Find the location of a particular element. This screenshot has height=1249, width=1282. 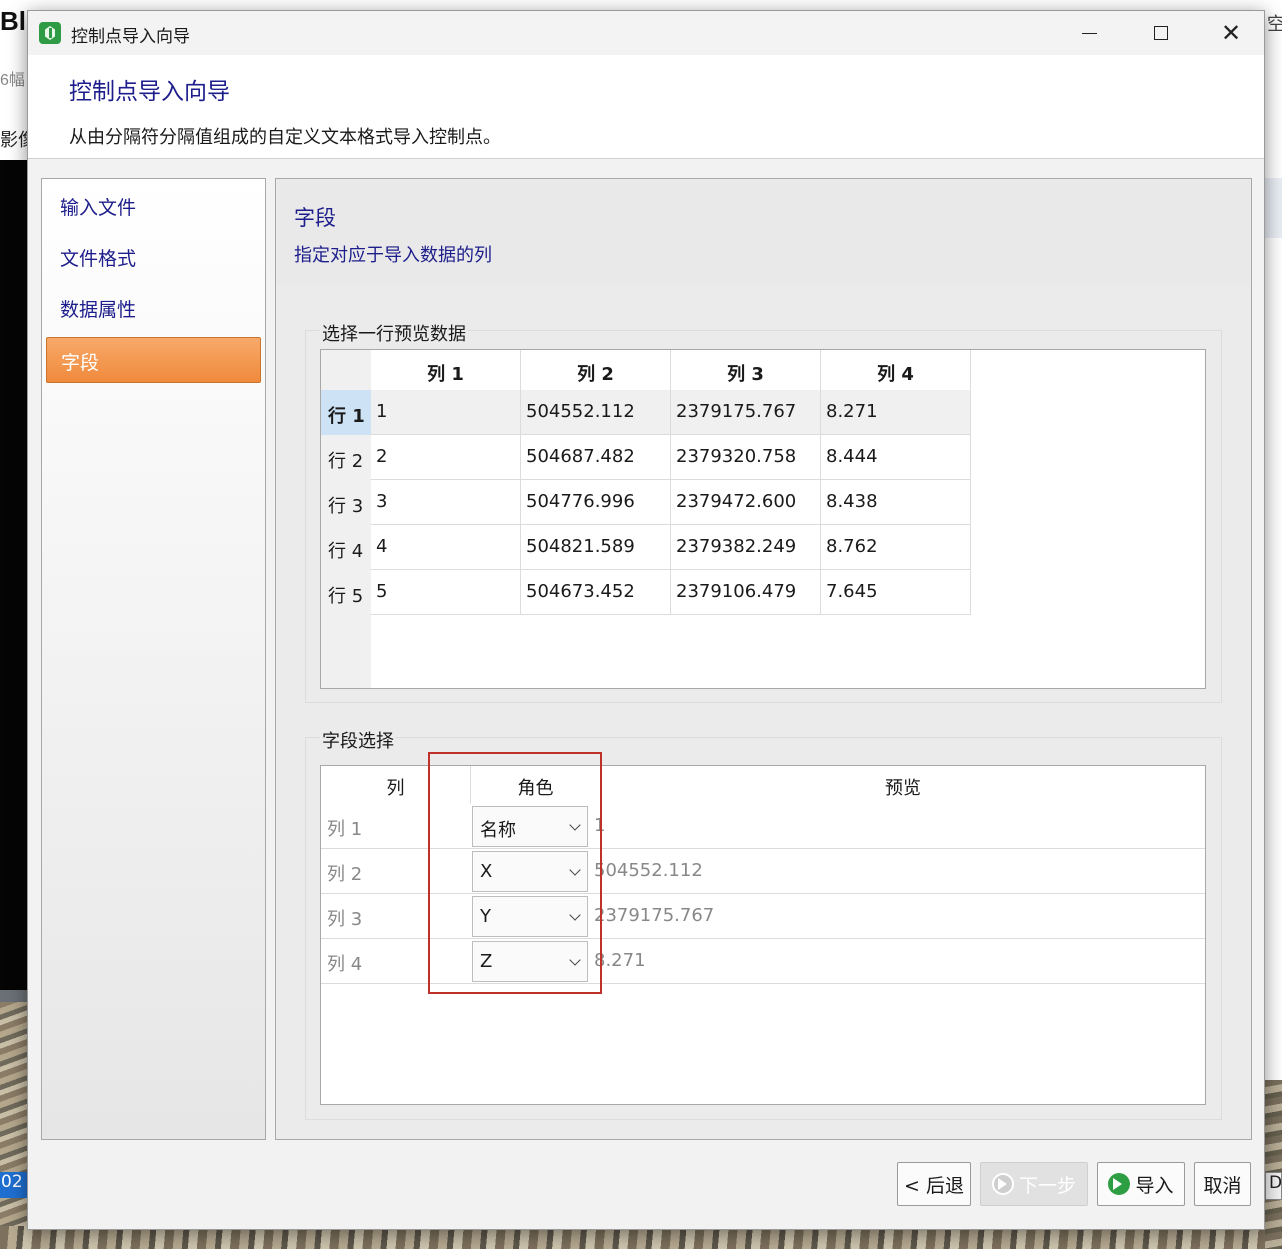

import-arrow-icon is located at coordinates (1119, 1184).